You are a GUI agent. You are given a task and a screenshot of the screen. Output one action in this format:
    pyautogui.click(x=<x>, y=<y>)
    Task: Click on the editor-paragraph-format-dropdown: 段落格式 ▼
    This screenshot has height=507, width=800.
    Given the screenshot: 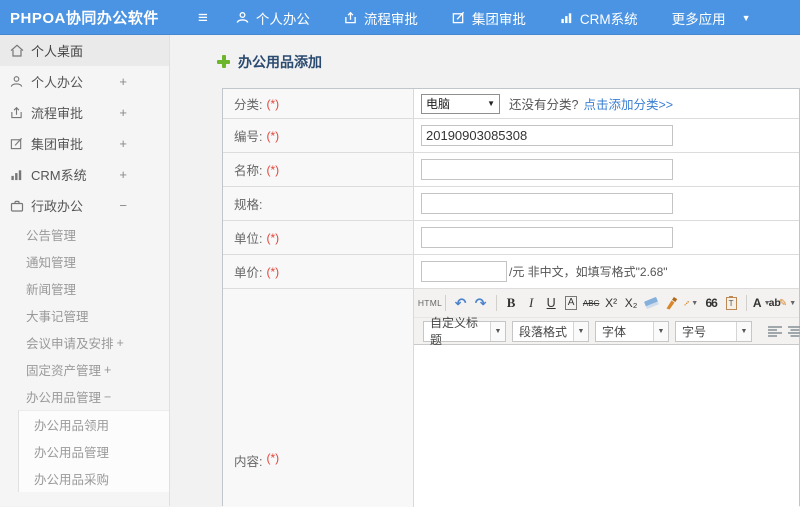 What is the action you would take?
    pyautogui.click(x=550, y=331)
    